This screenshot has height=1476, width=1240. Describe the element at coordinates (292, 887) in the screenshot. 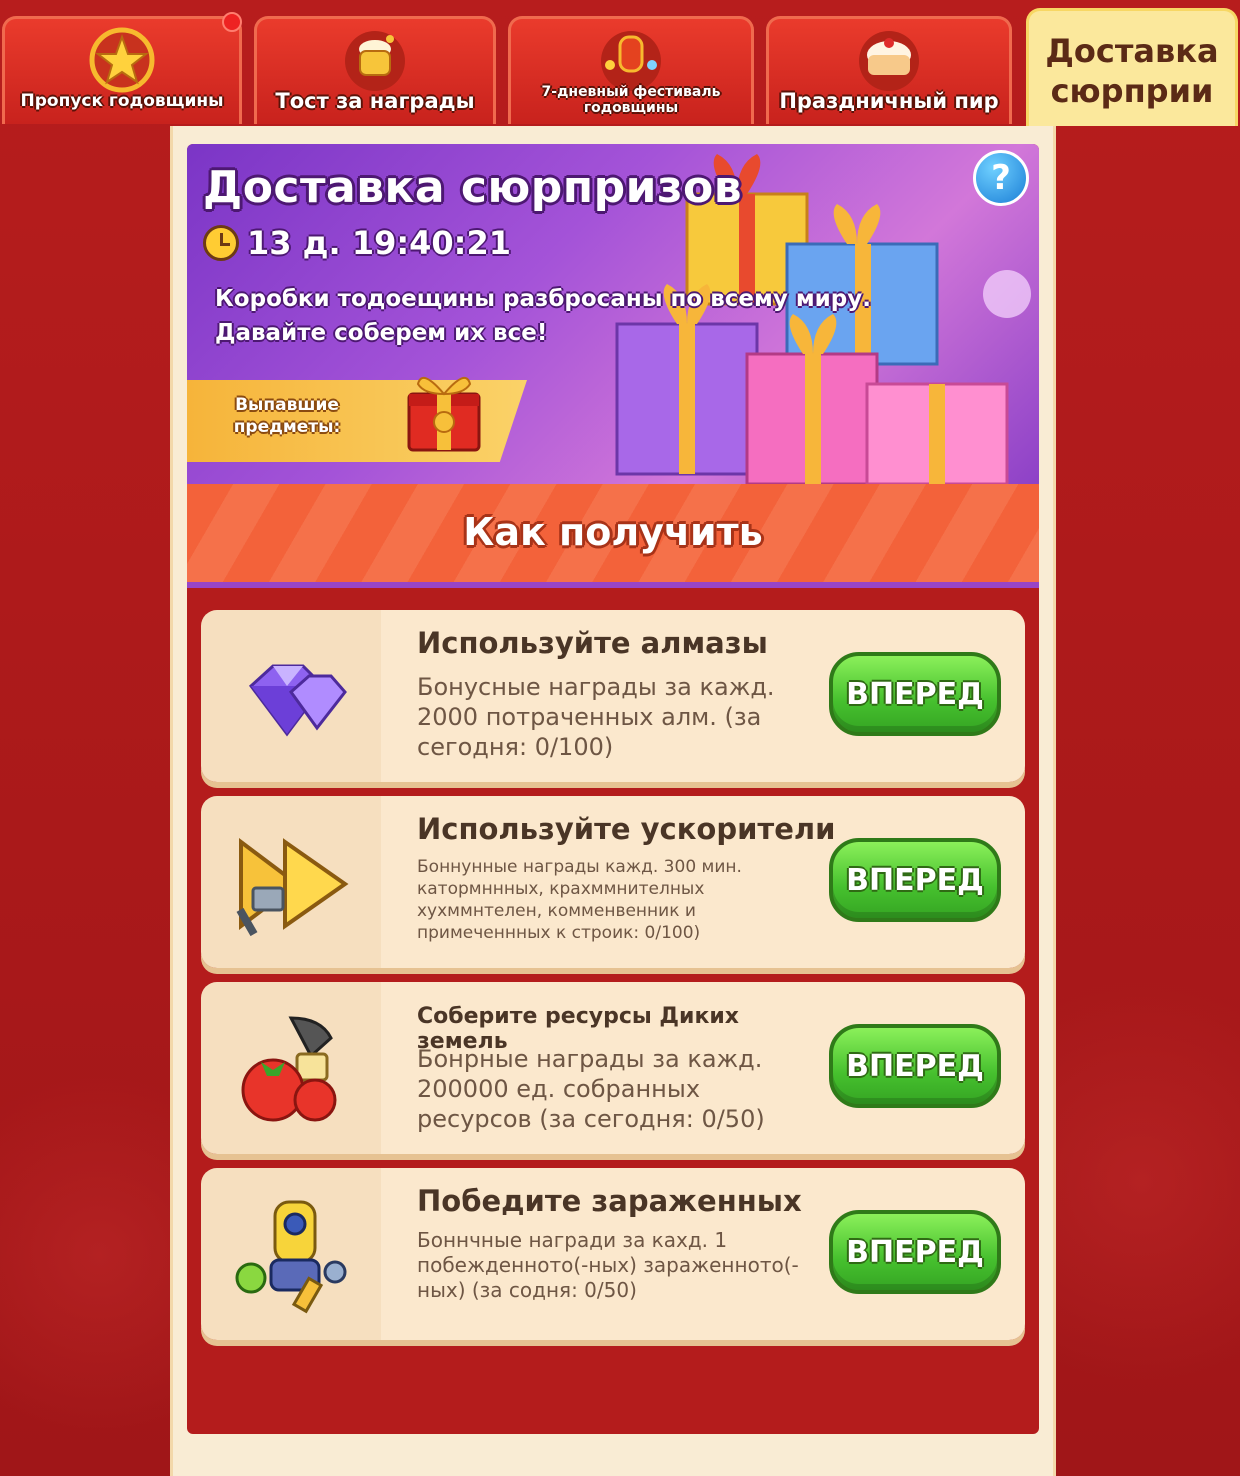

I see `speedup-icon` at that location.